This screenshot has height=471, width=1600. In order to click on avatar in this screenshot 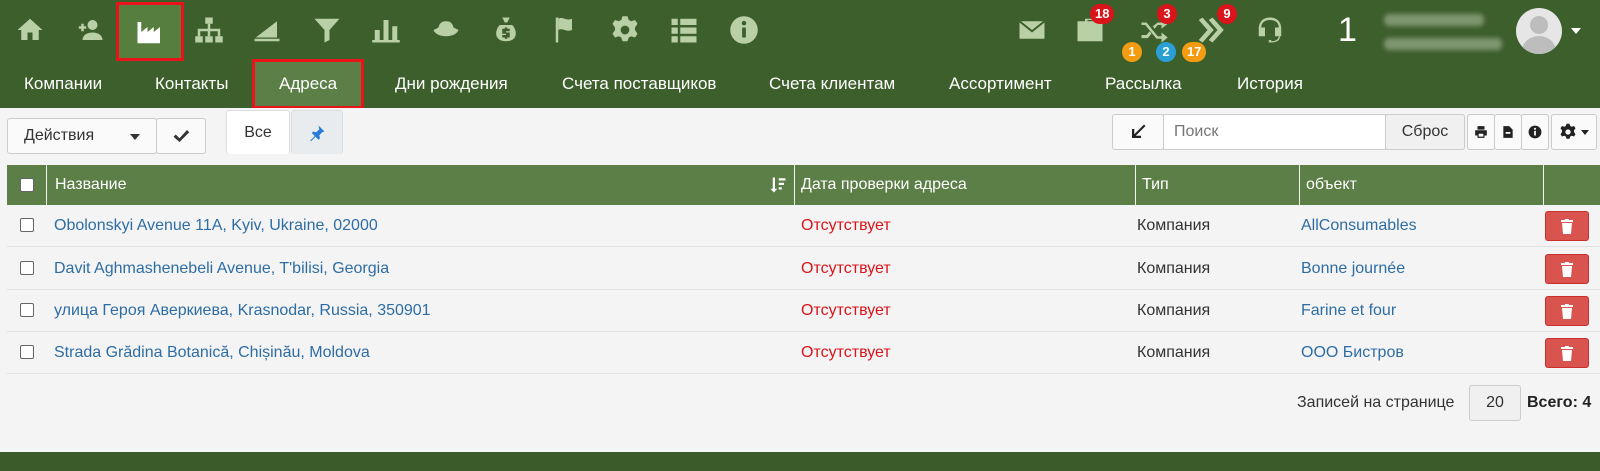, I will do `click(1539, 31)`.